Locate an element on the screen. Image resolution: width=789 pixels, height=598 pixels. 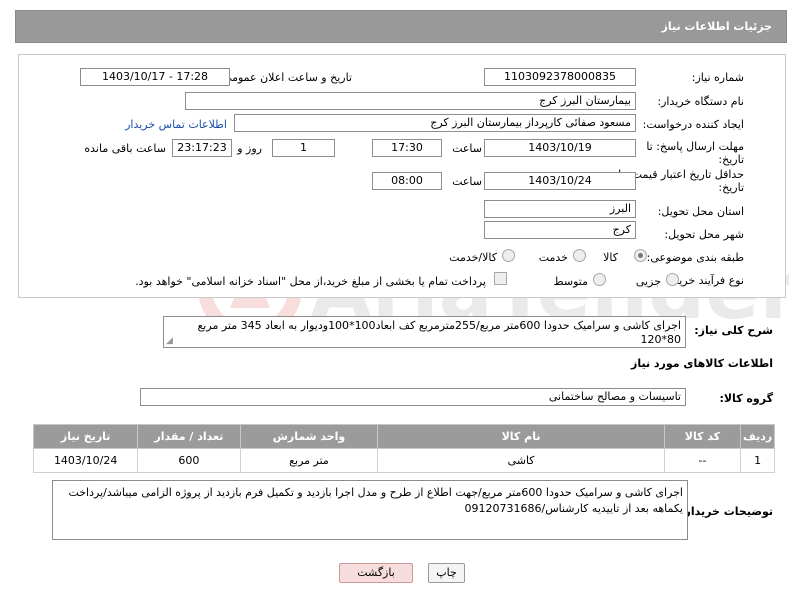
summary-label: شرح کلی نیاز: is located at coordinates (733, 330).